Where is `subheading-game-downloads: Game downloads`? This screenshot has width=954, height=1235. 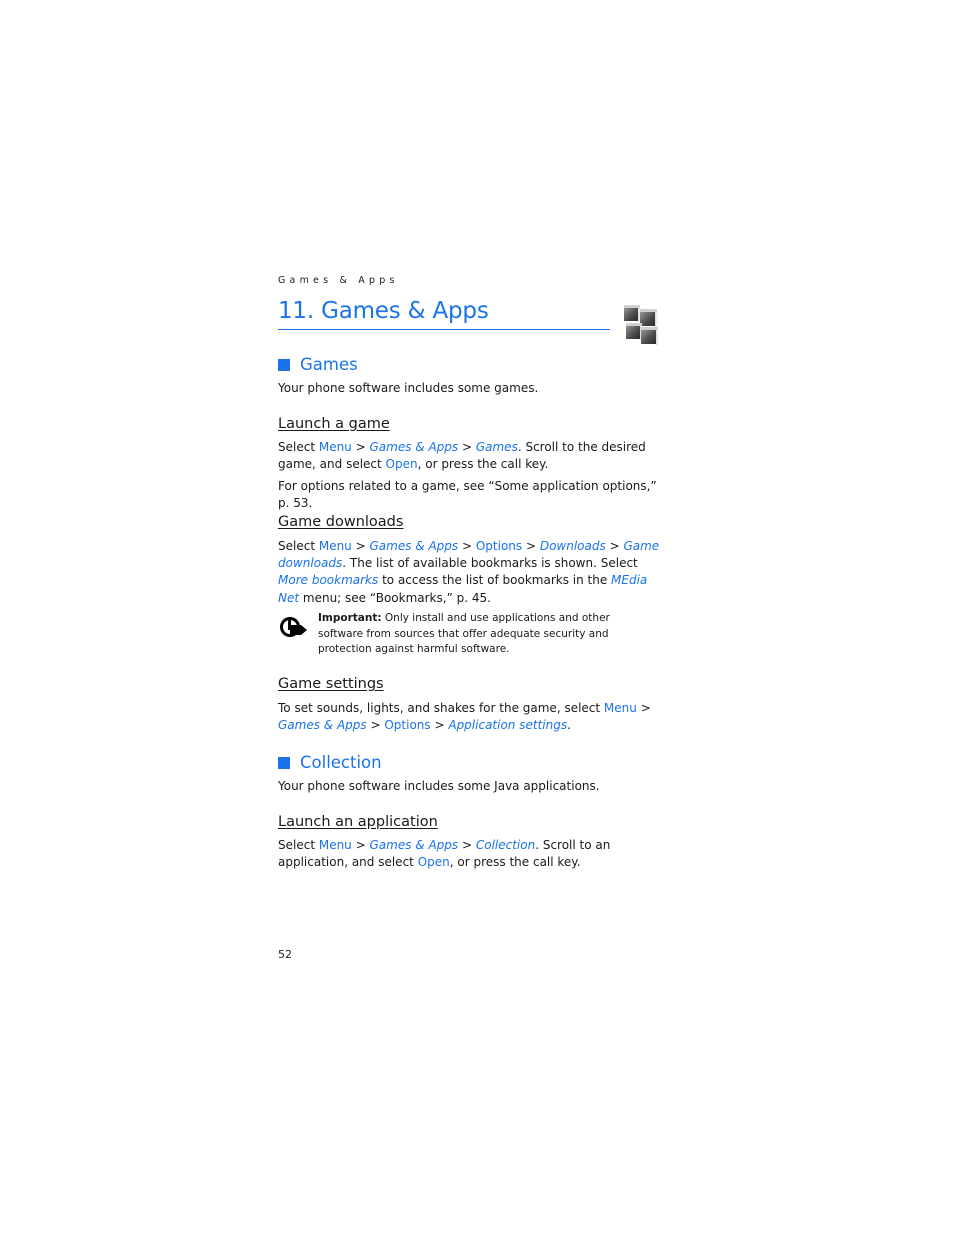
subheading-game-downloads: Game downloads is located at coordinates (341, 522).